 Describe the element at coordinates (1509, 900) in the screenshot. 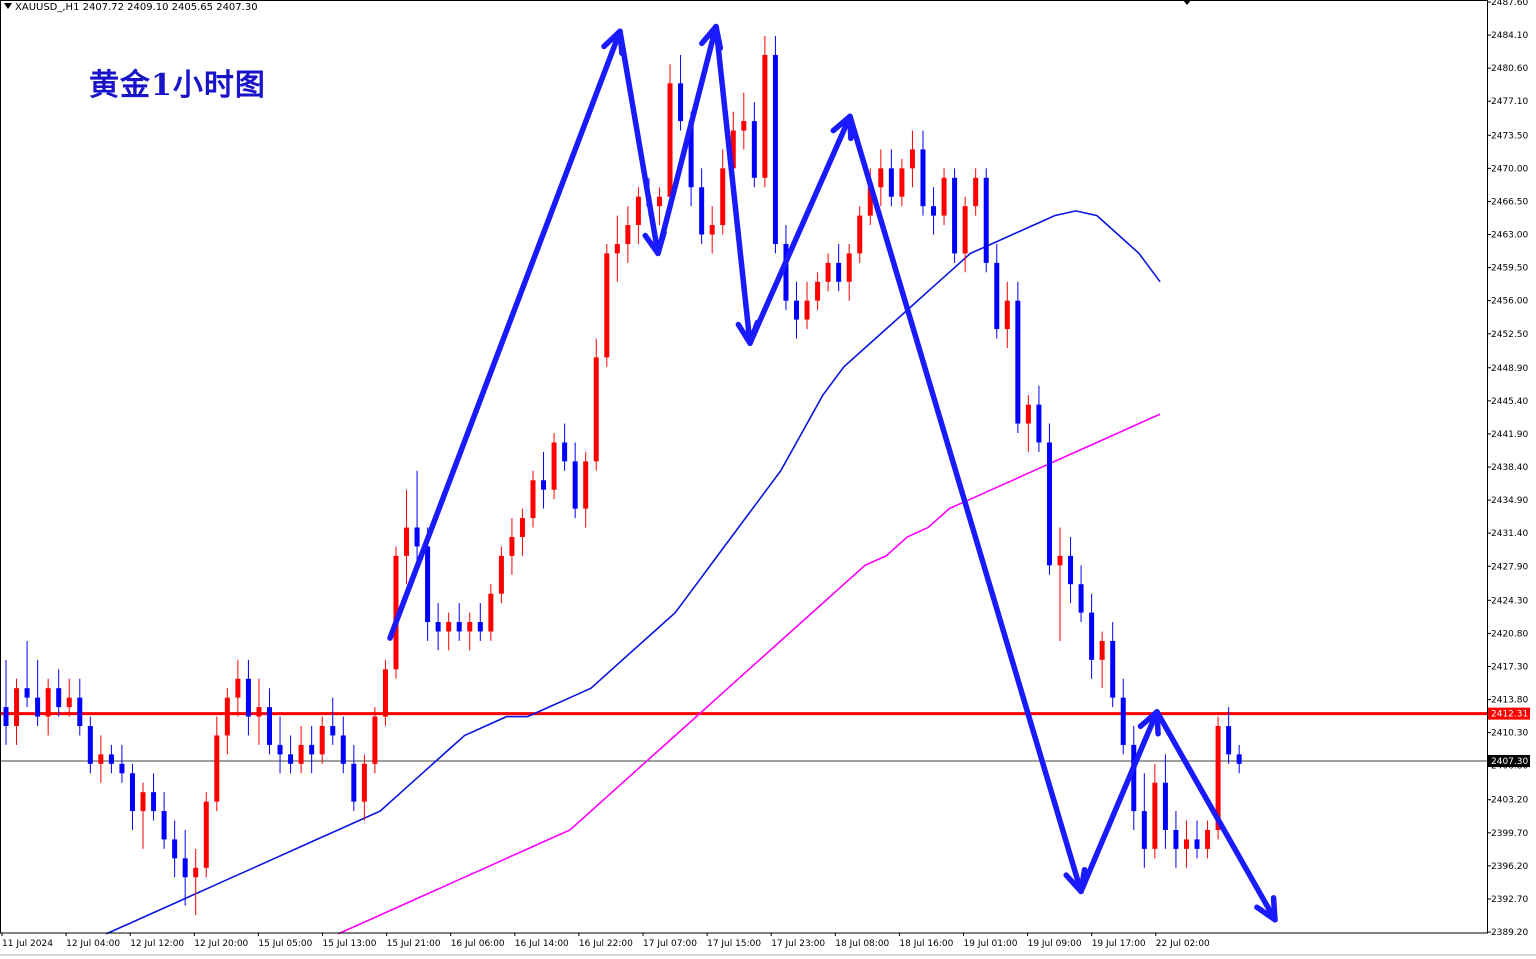

I see `y-tick-label: 2392.70` at that location.